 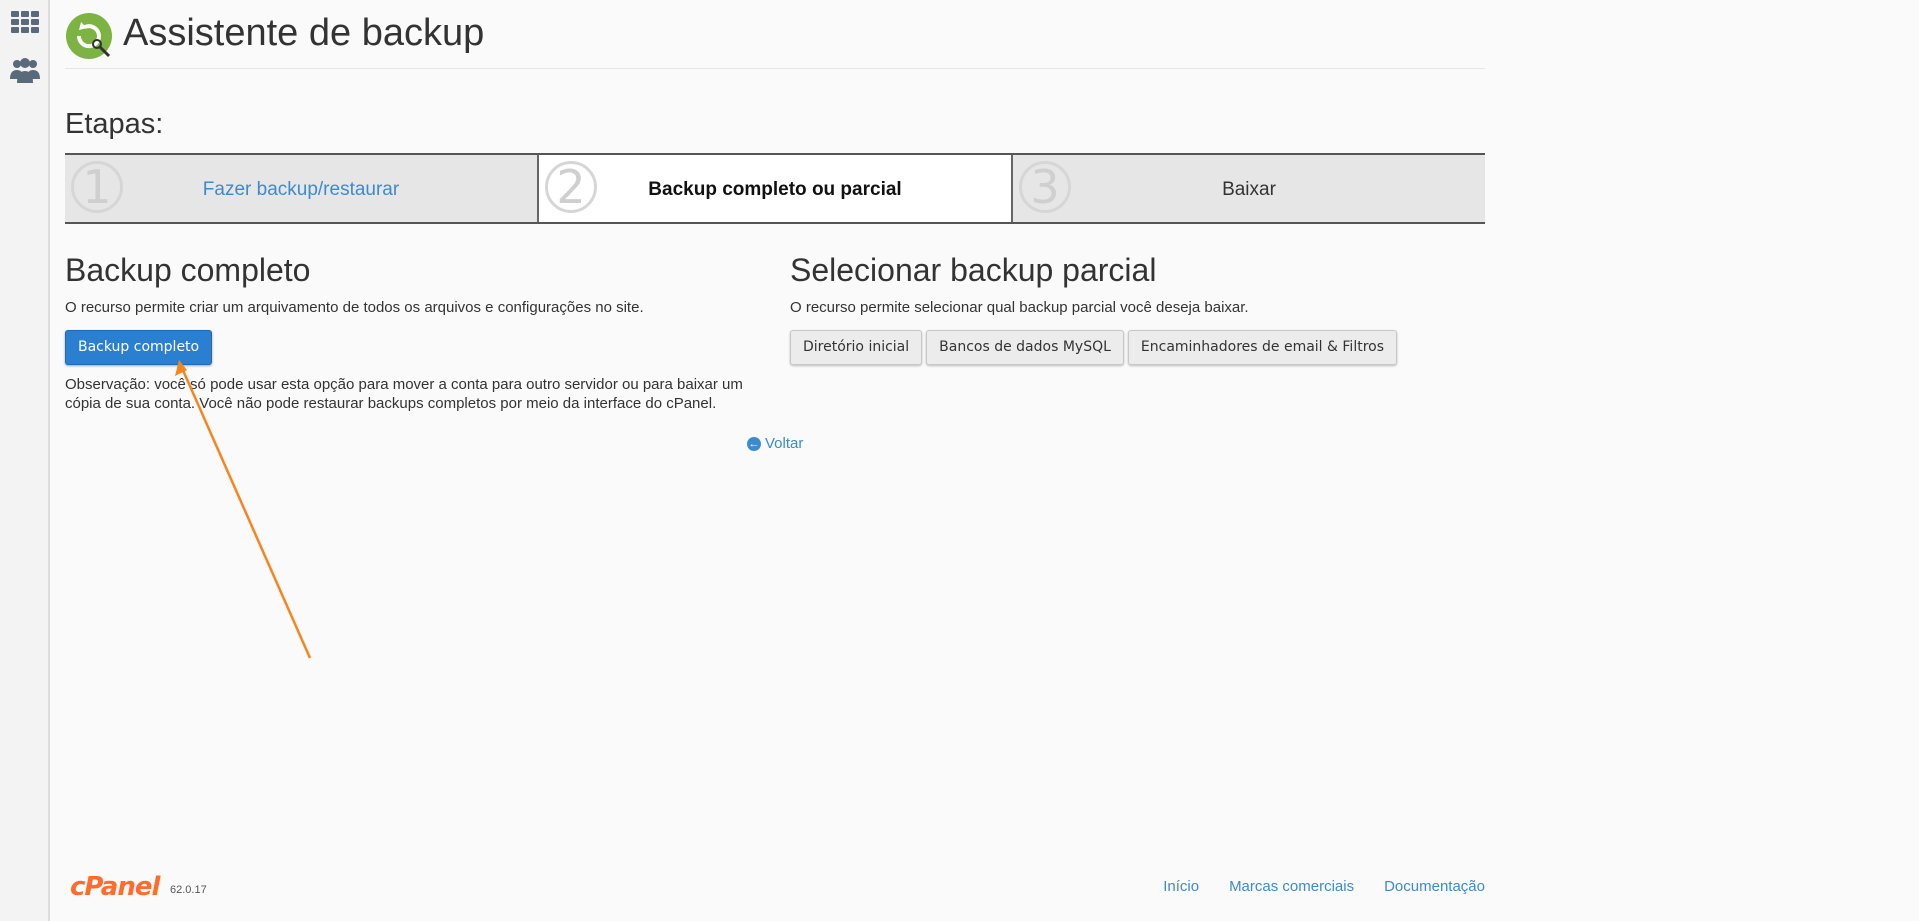 What do you see at coordinates (304, 33) in the screenshot?
I see `page-title: Assistente de backup` at bounding box center [304, 33].